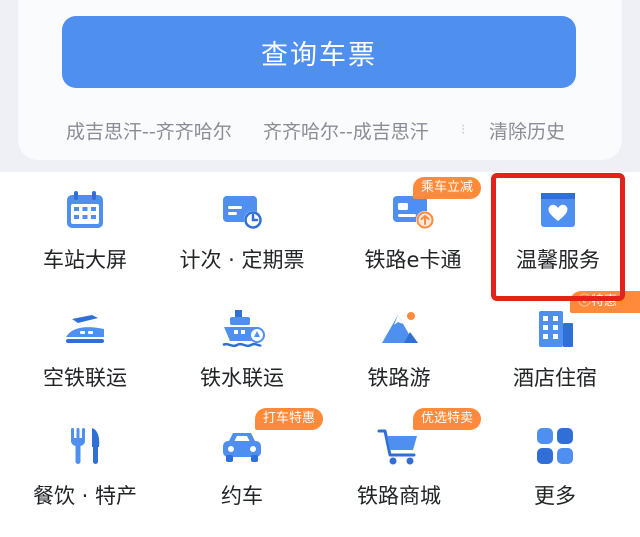 The image size is (640, 537). What do you see at coordinates (399, 378) in the screenshot?
I see `service-label: 铁路游` at bounding box center [399, 378].